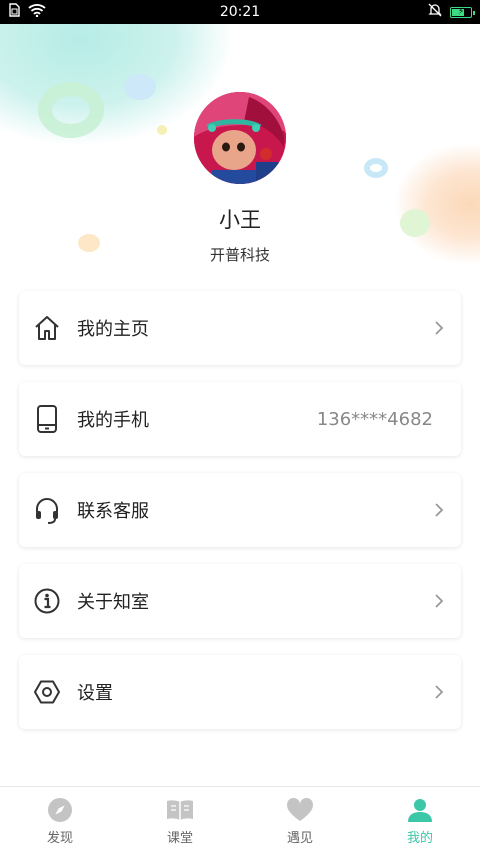 The height and width of the screenshot is (853, 480). Describe the element at coordinates (179, 838) in the screenshot. I see `nav-label: 课堂` at that location.